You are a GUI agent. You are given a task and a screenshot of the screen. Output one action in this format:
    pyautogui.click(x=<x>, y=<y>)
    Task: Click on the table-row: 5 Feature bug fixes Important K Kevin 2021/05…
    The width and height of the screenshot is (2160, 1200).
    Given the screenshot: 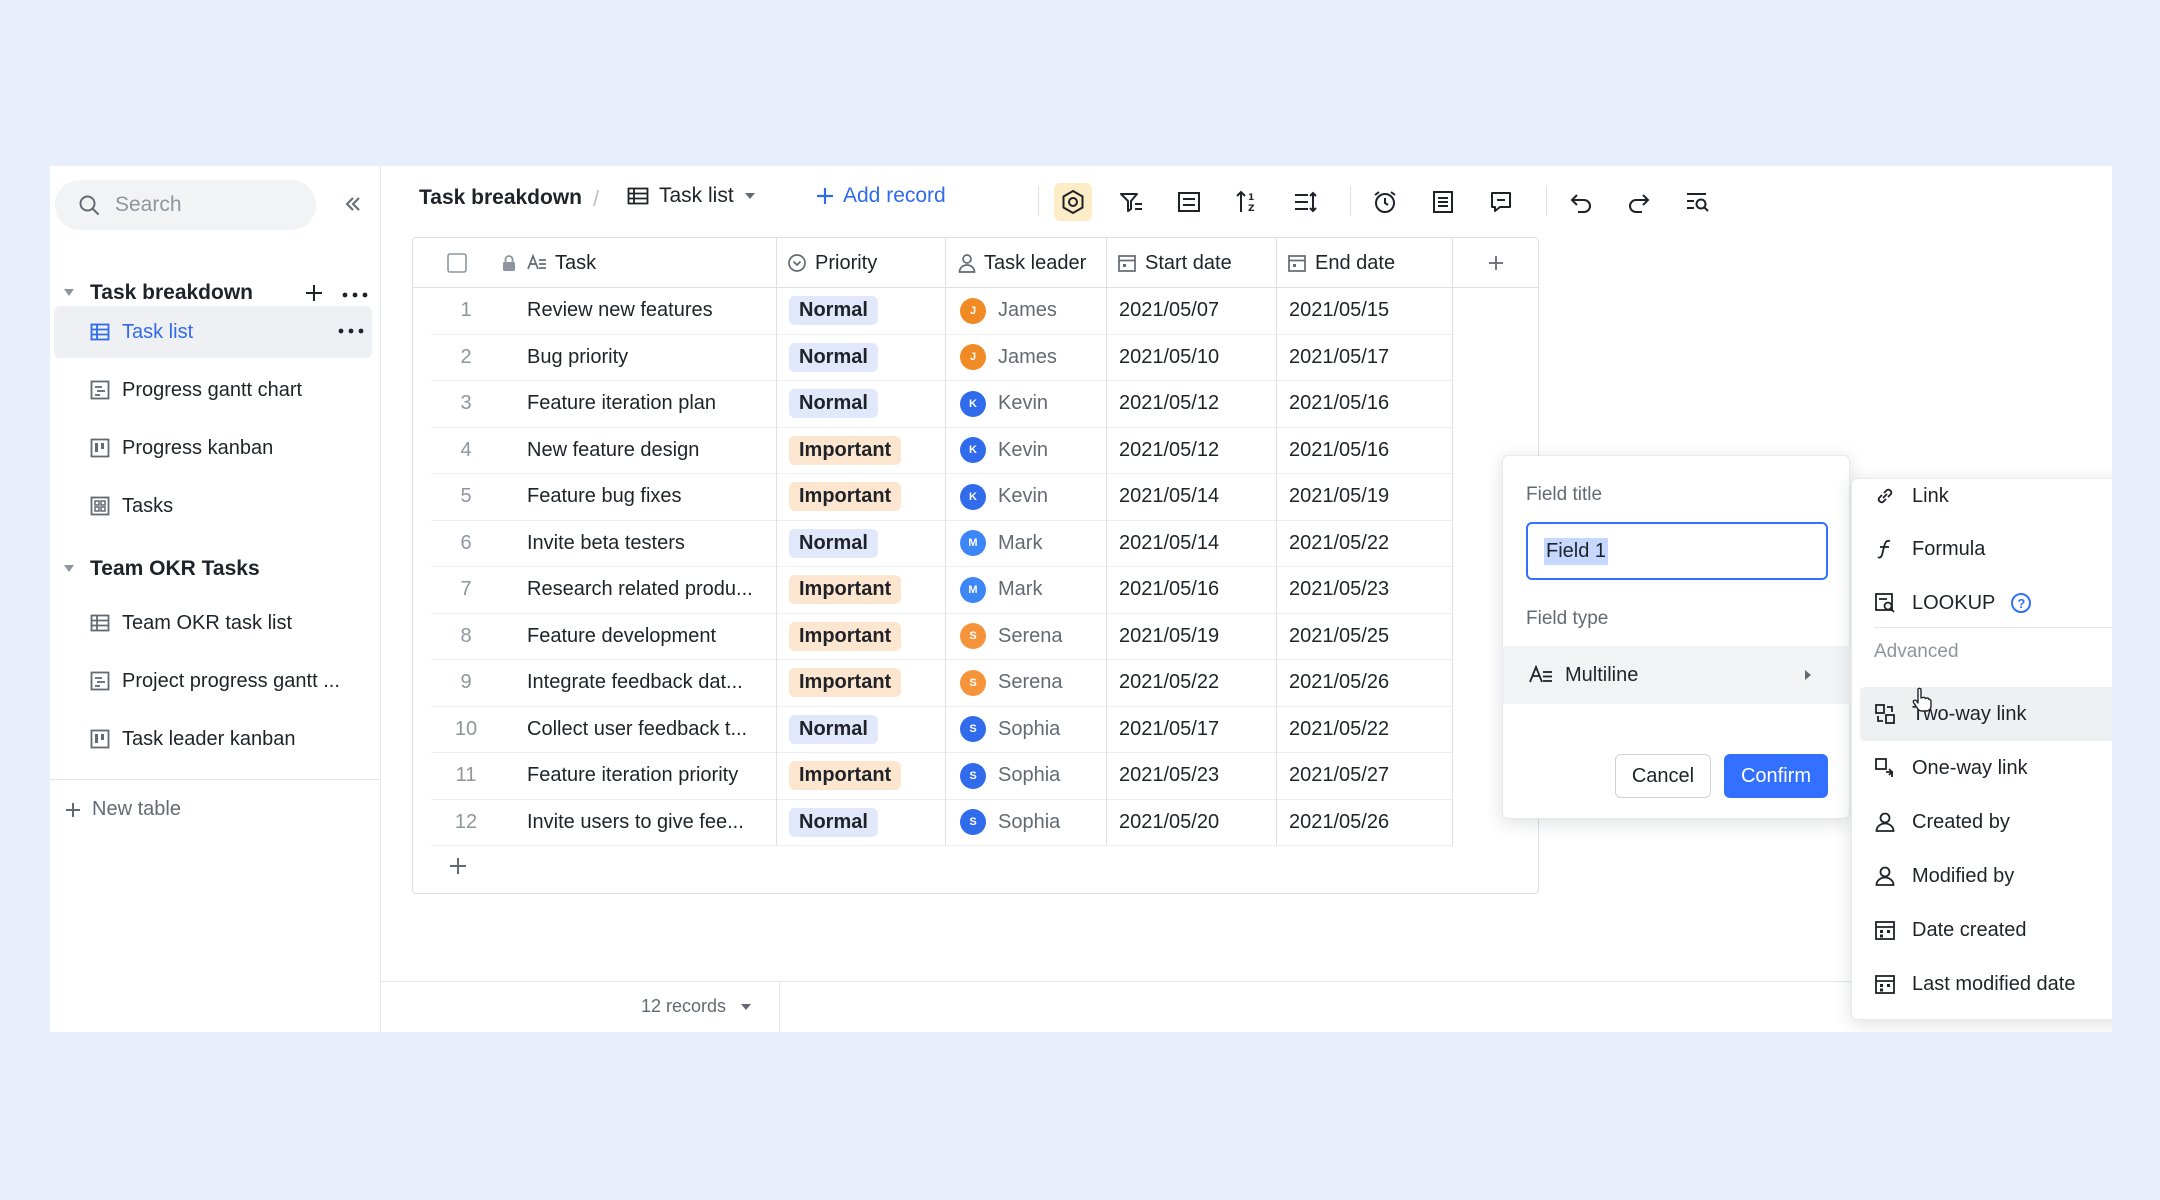 What is the action you would take?
    pyautogui.click(x=933, y=497)
    